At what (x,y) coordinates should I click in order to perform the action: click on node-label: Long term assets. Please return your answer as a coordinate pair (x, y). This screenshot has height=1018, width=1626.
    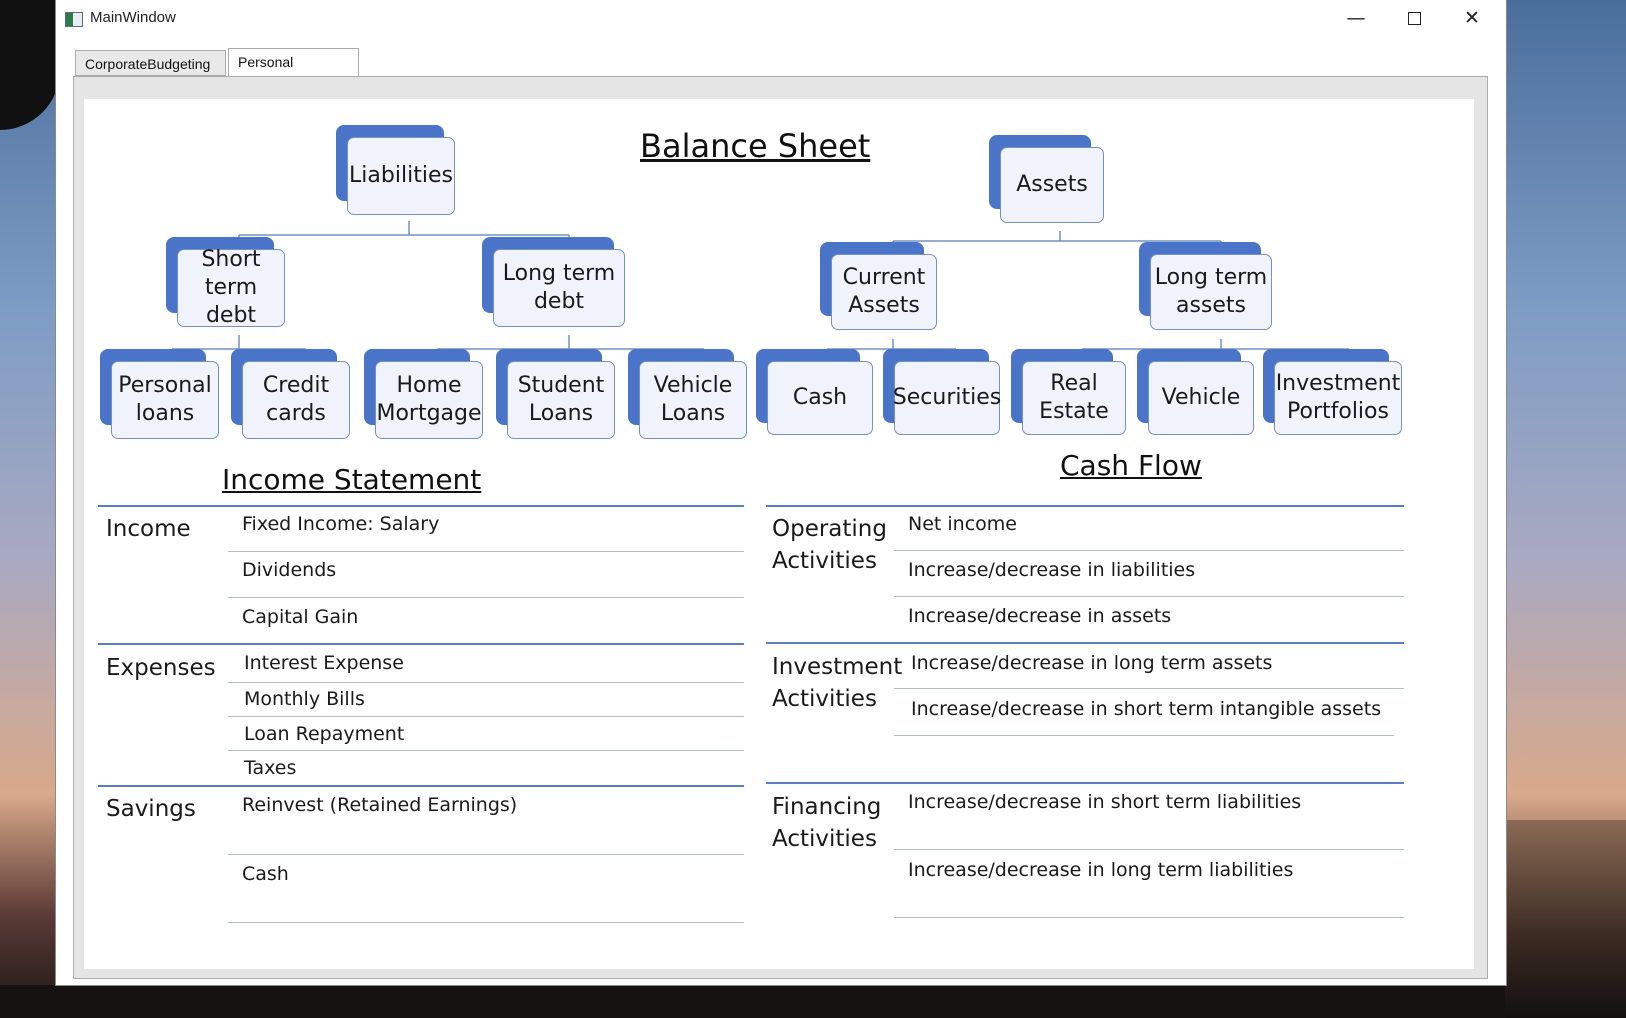
    Looking at the image, I should click on (1211, 292).